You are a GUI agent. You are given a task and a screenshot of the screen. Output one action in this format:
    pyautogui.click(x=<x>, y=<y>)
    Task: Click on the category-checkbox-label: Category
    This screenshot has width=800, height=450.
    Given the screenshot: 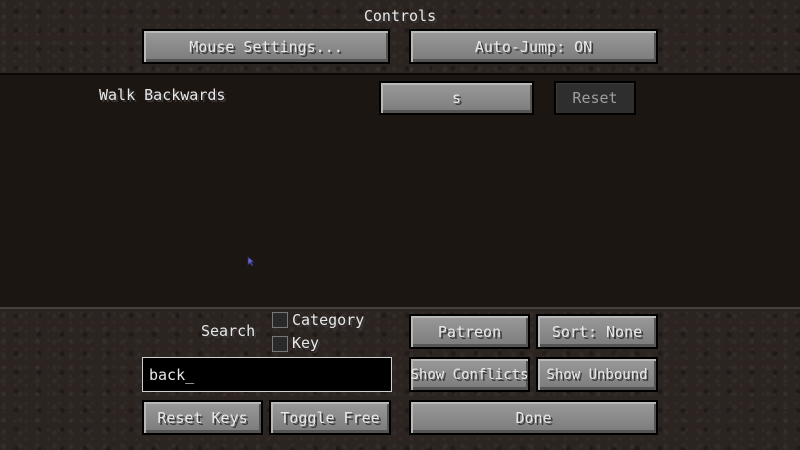 What is the action you would take?
    pyautogui.click(x=328, y=320)
    